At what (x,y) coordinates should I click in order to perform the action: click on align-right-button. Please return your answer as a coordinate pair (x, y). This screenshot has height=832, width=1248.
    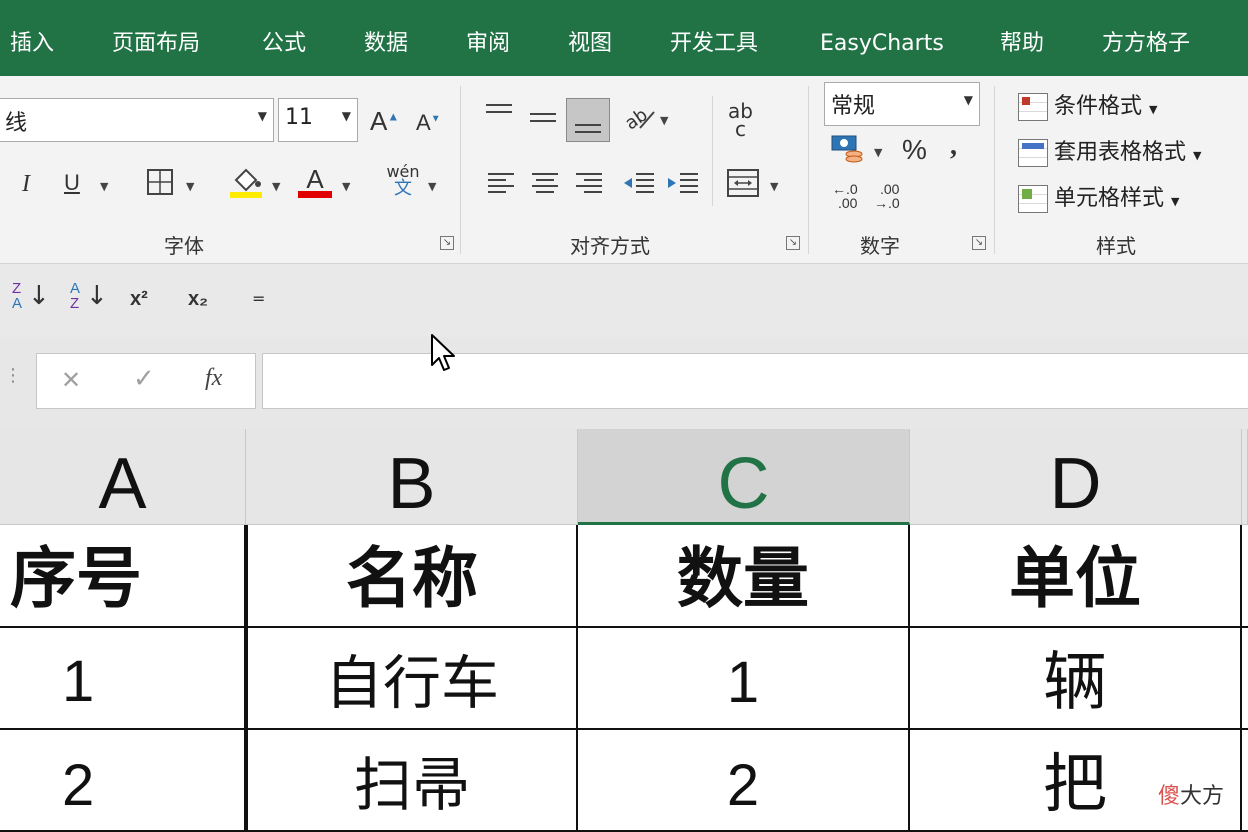
    Looking at the image, I should click on (589, 185).